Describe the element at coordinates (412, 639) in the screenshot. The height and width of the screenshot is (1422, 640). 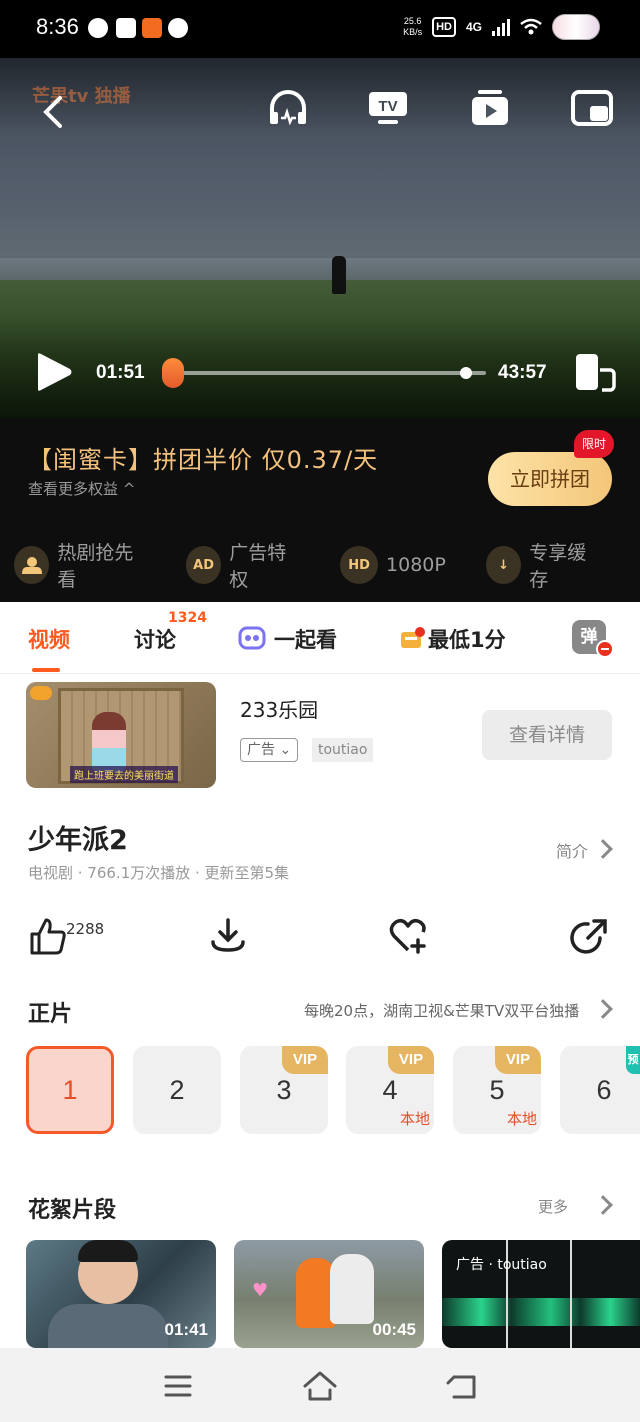
I see `lowest-price-icon` at that location.